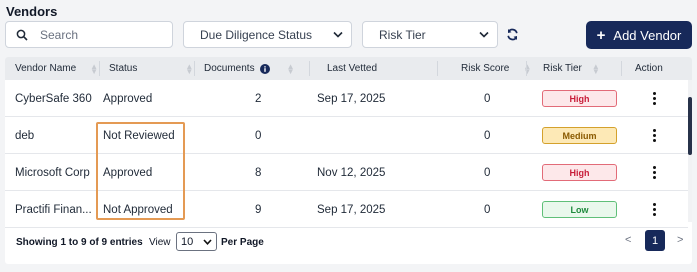  Describe the element at coordinates (258, 98) in the screenshot. I see `documents-count: 2` at that location.